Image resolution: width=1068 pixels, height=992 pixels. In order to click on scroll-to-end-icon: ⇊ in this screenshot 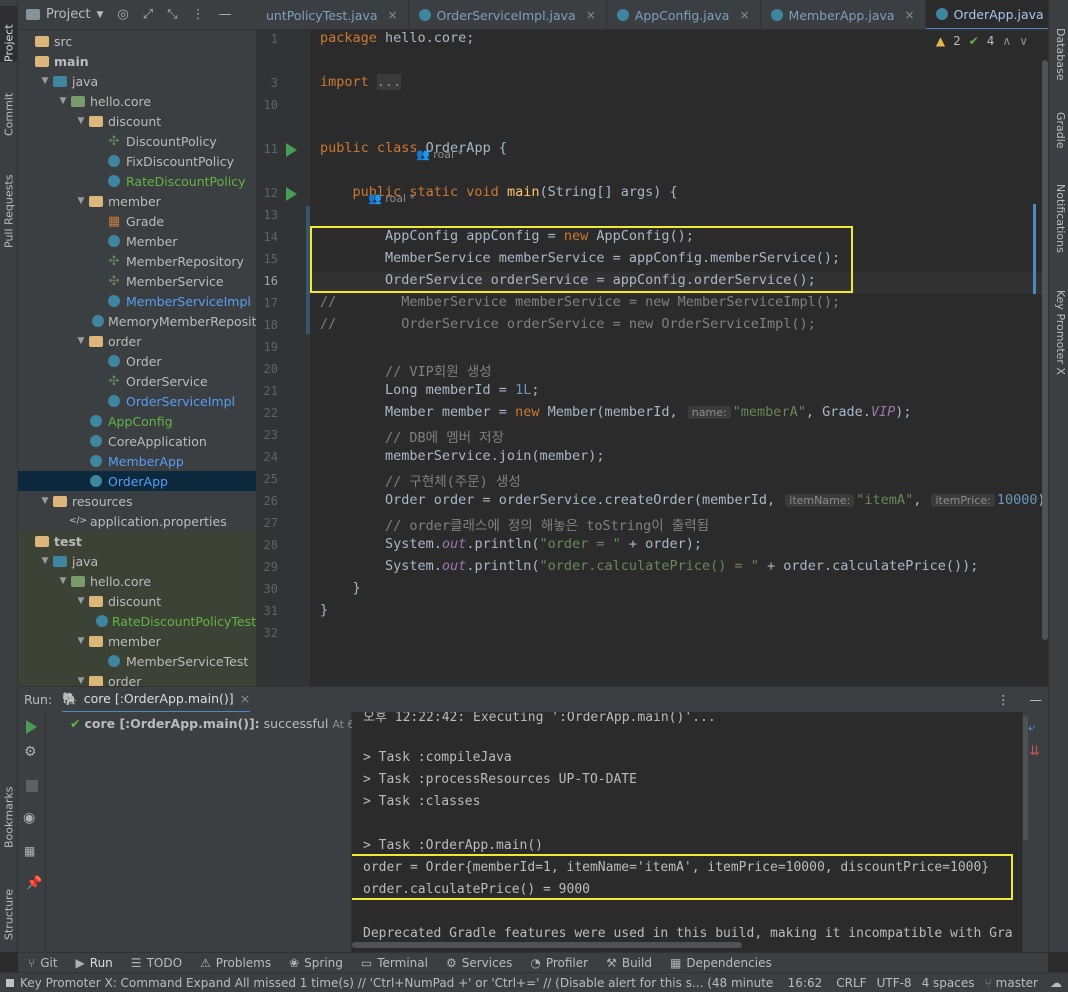, I will do `click(1034, 751)`.